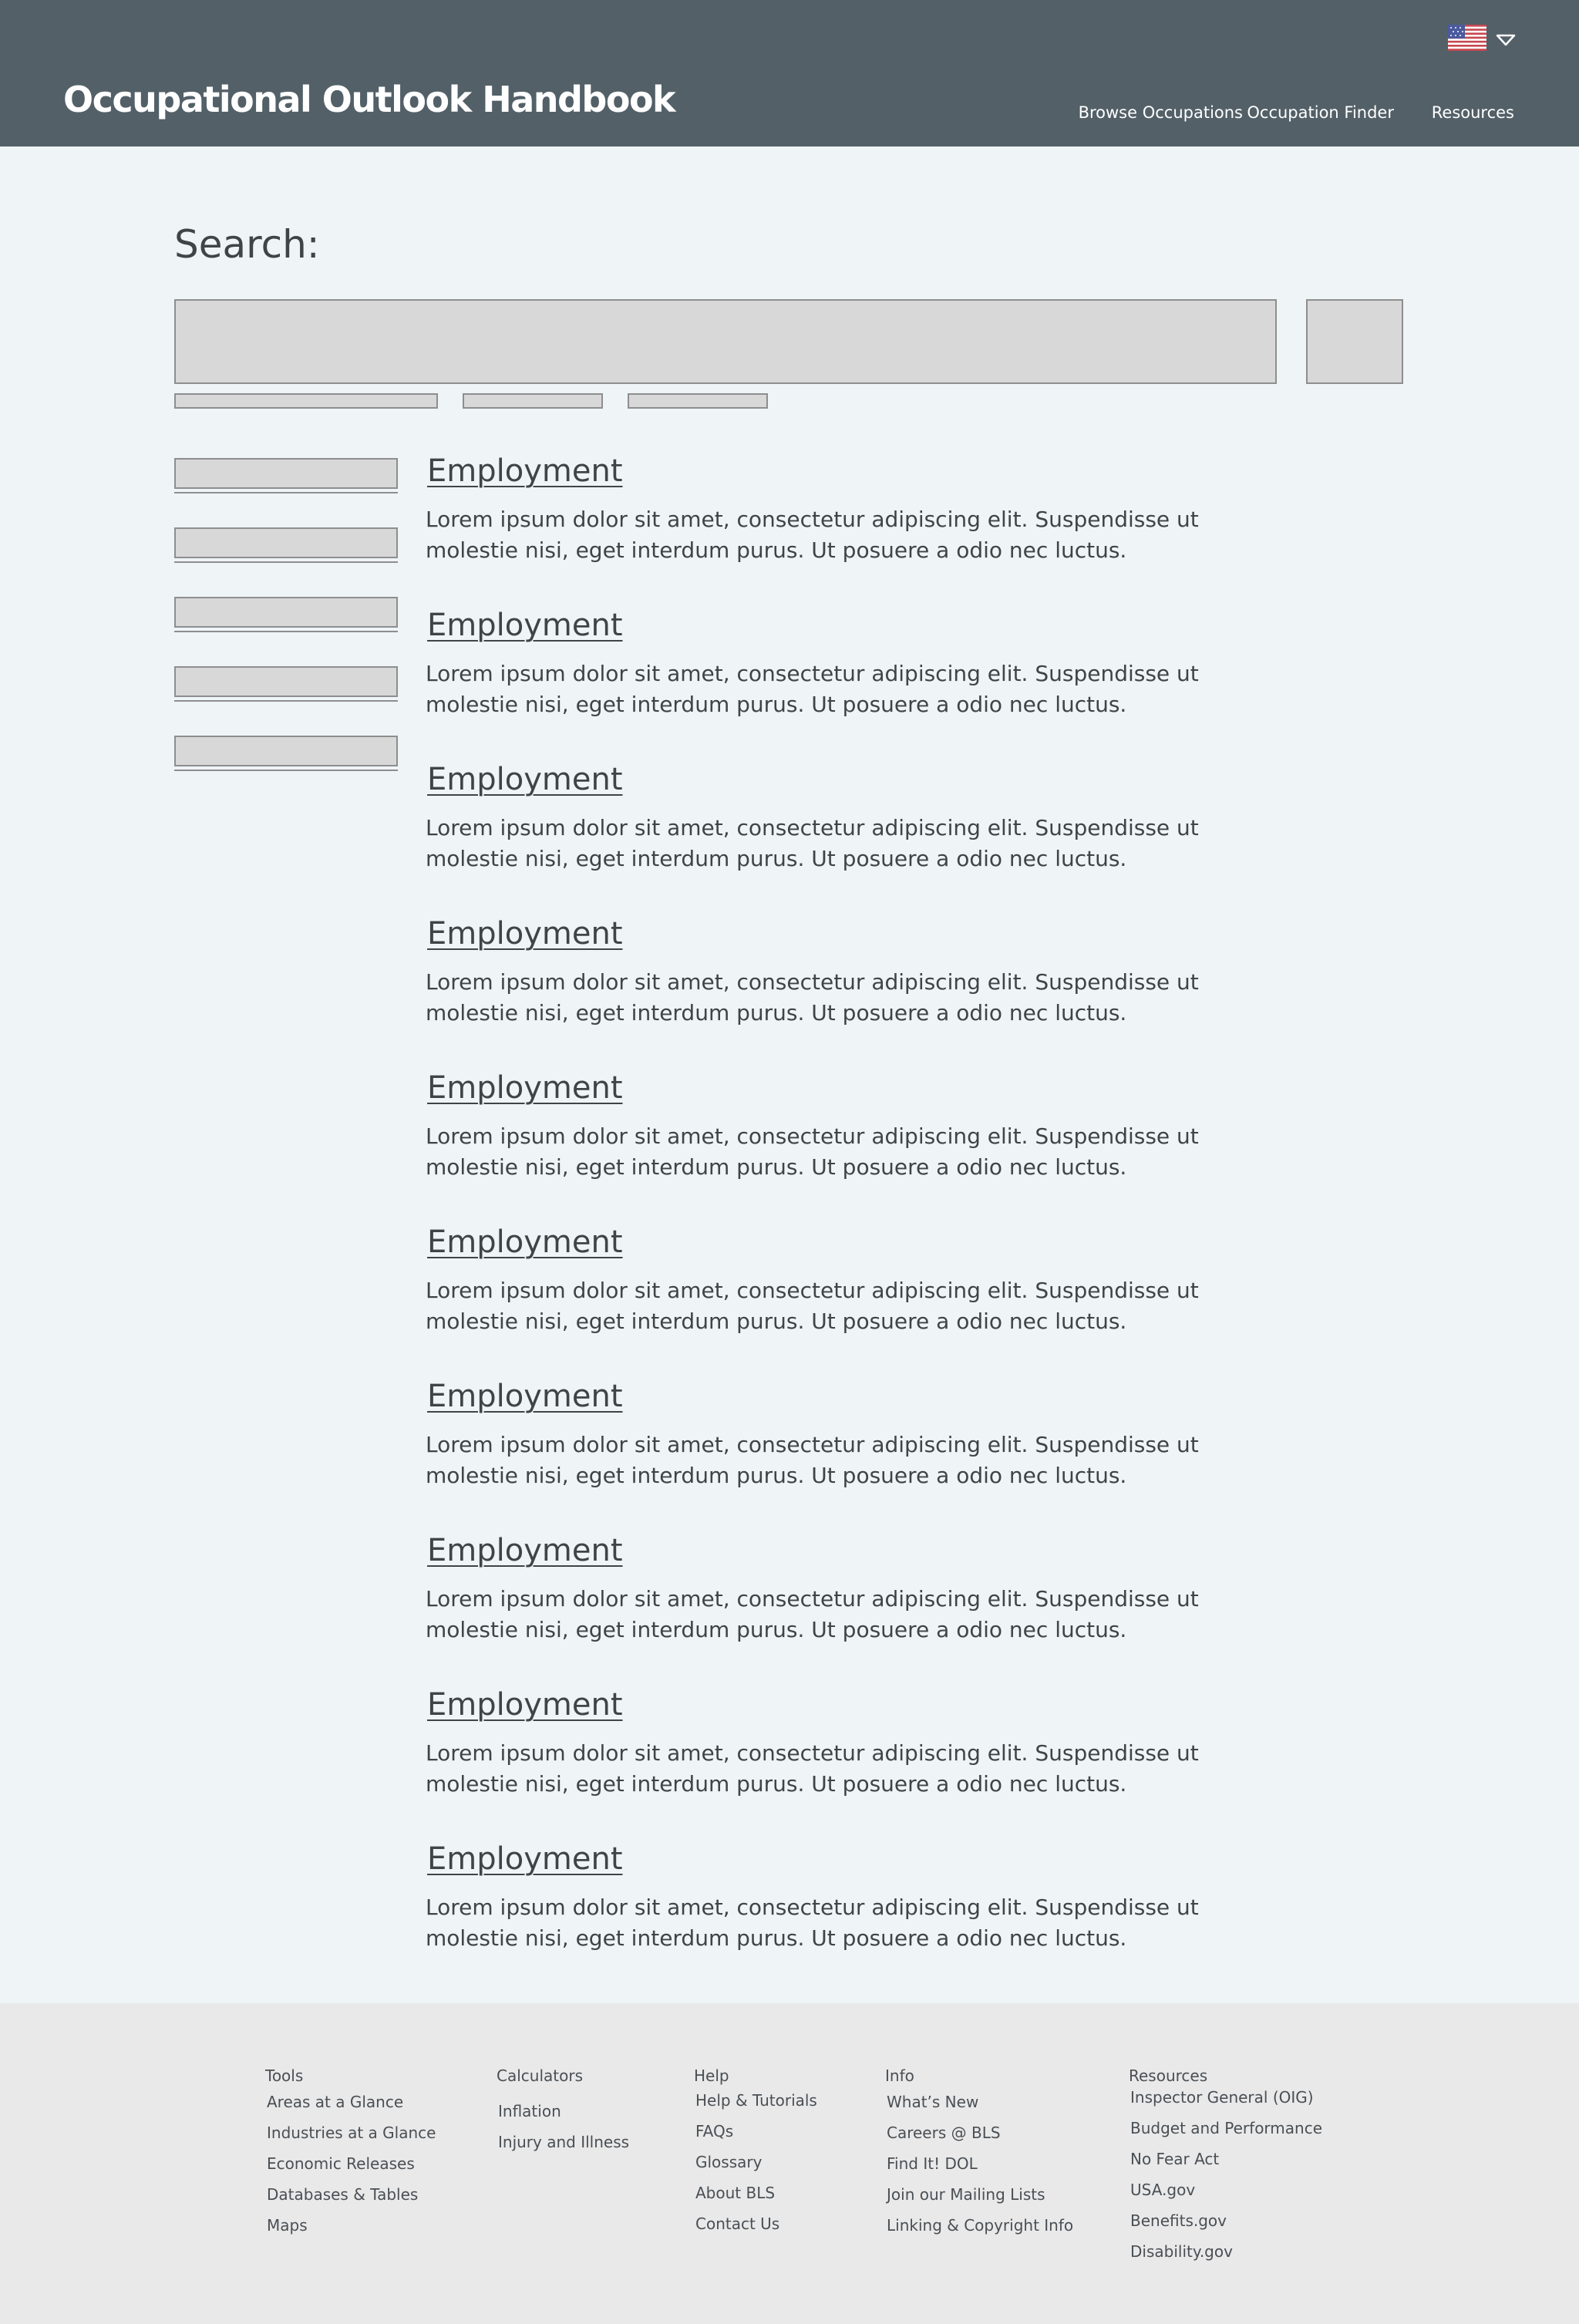 Image resolution: width=1579 pixels, height=2324 pixels. I want to click on us-flag-icon, so click(1467, 38).